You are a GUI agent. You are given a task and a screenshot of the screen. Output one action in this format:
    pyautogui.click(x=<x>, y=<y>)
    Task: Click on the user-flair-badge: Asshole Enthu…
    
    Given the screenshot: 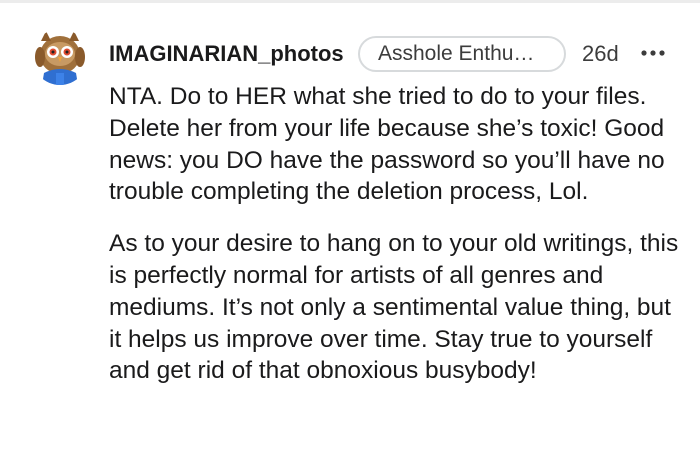 What is the action you would take?
    pyautogui.click(x=462, y=54)
    